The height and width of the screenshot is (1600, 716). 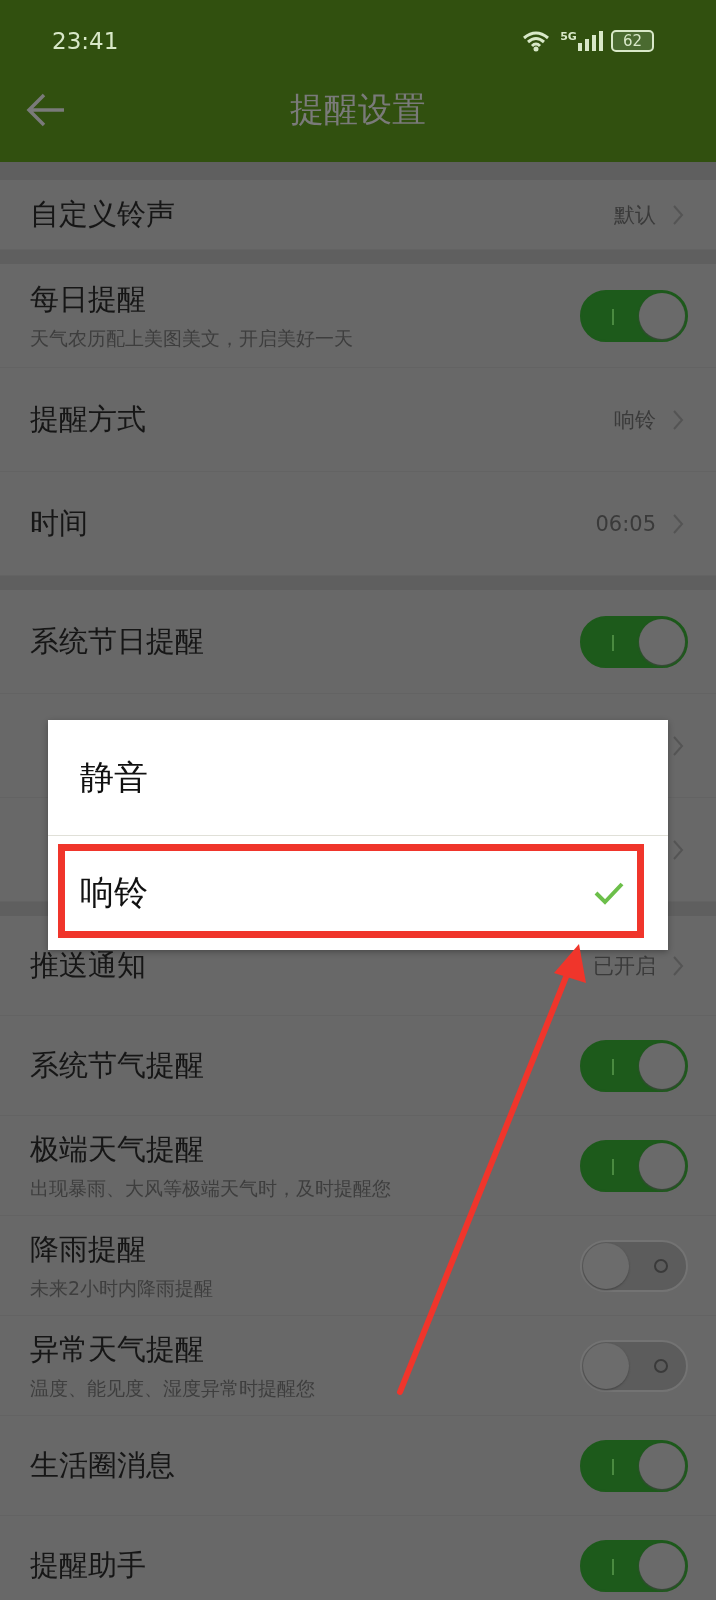 I want to click on row-label: 提醒助手, so click(x=88, y=1565).